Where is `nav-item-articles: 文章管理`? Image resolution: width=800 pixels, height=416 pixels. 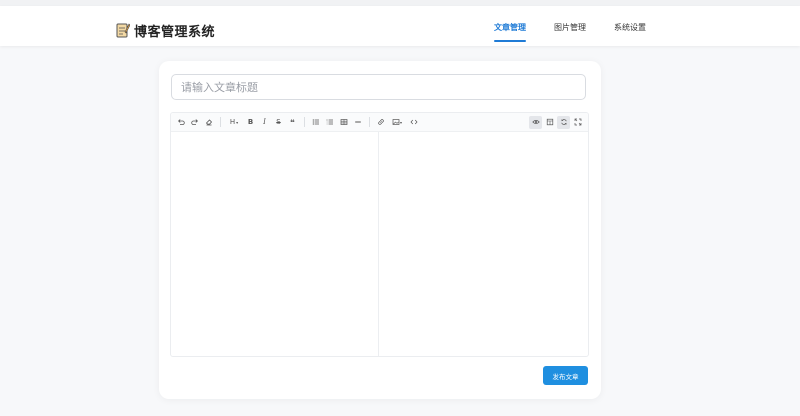 nav-item-articles: 文章管理 is located at coordinates (510, 26).